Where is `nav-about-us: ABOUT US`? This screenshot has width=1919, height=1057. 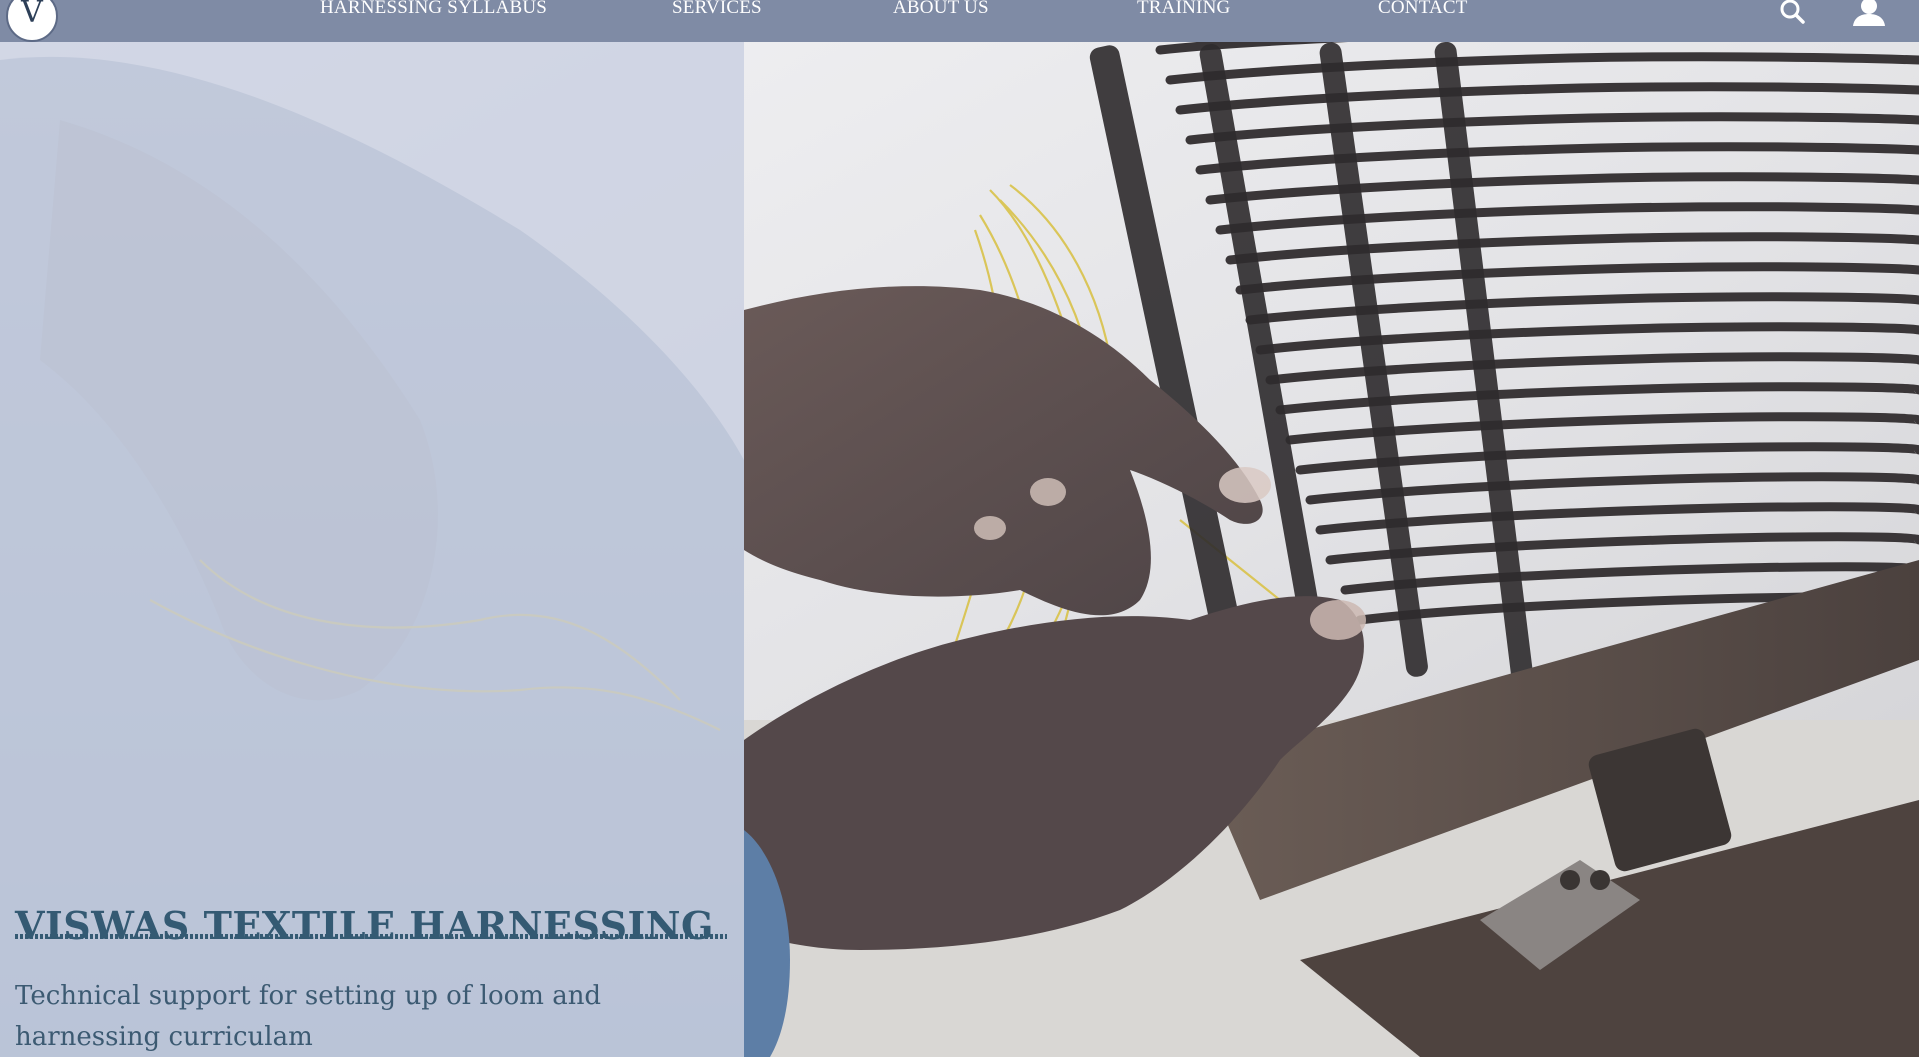
nav-about-us: ABOUT US is located at coordinates (941, 9).